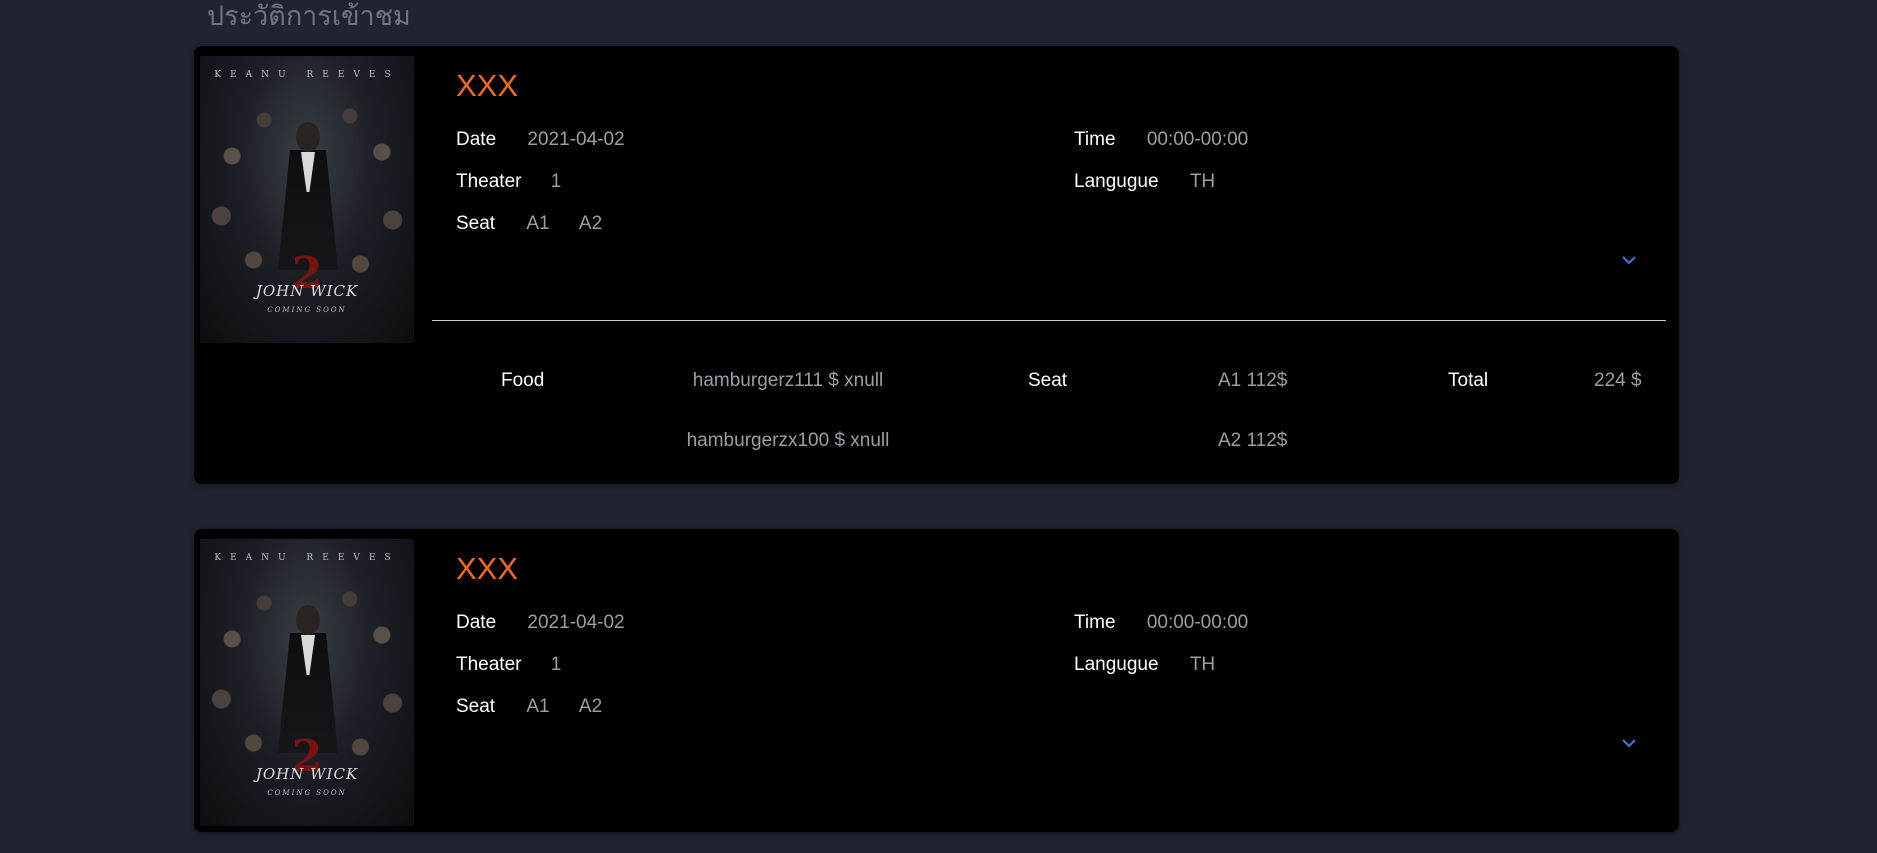 This screenshot has height=853, width=1877. I want to click on food-label: Food, so click(523, 380).